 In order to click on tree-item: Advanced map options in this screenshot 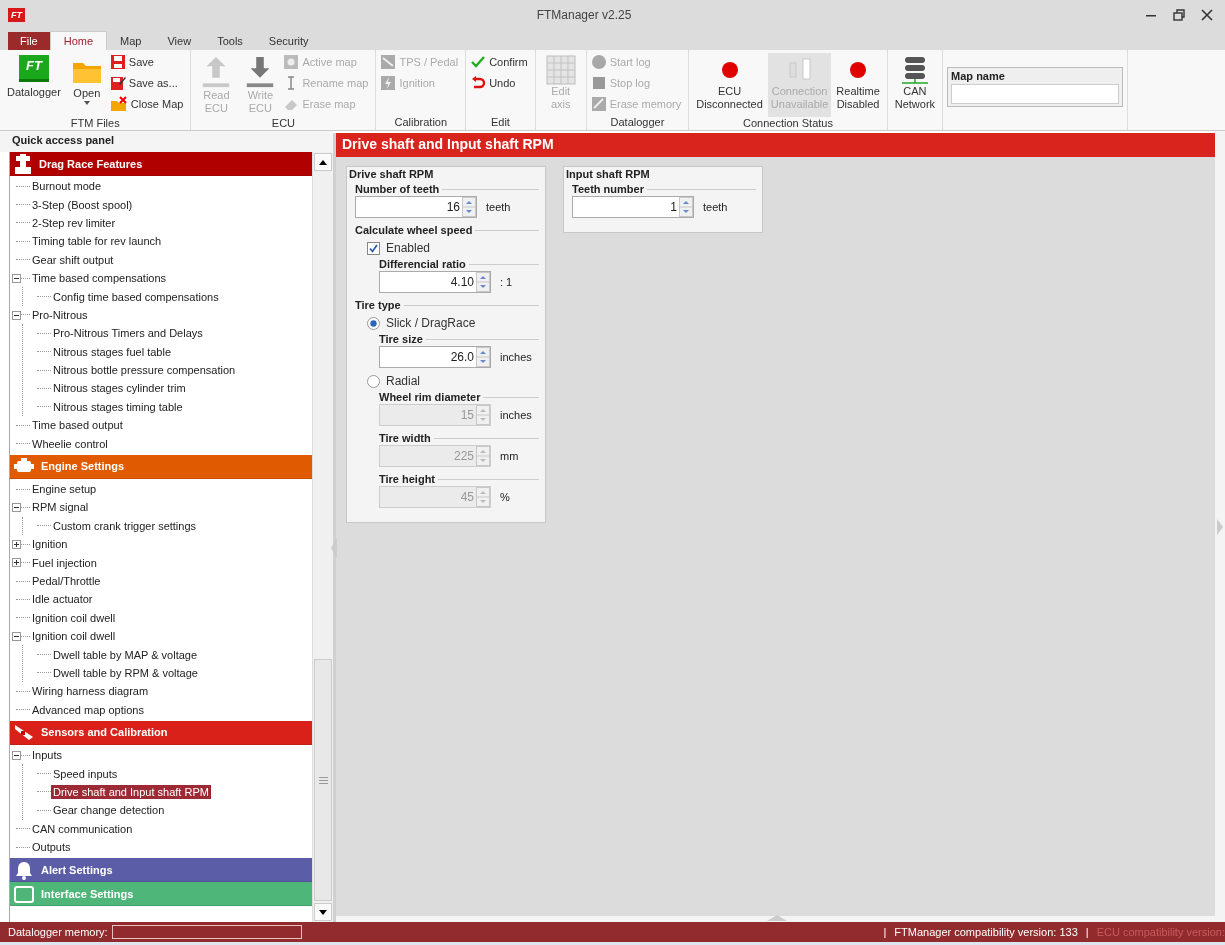, I will do `click(88, 709)`.